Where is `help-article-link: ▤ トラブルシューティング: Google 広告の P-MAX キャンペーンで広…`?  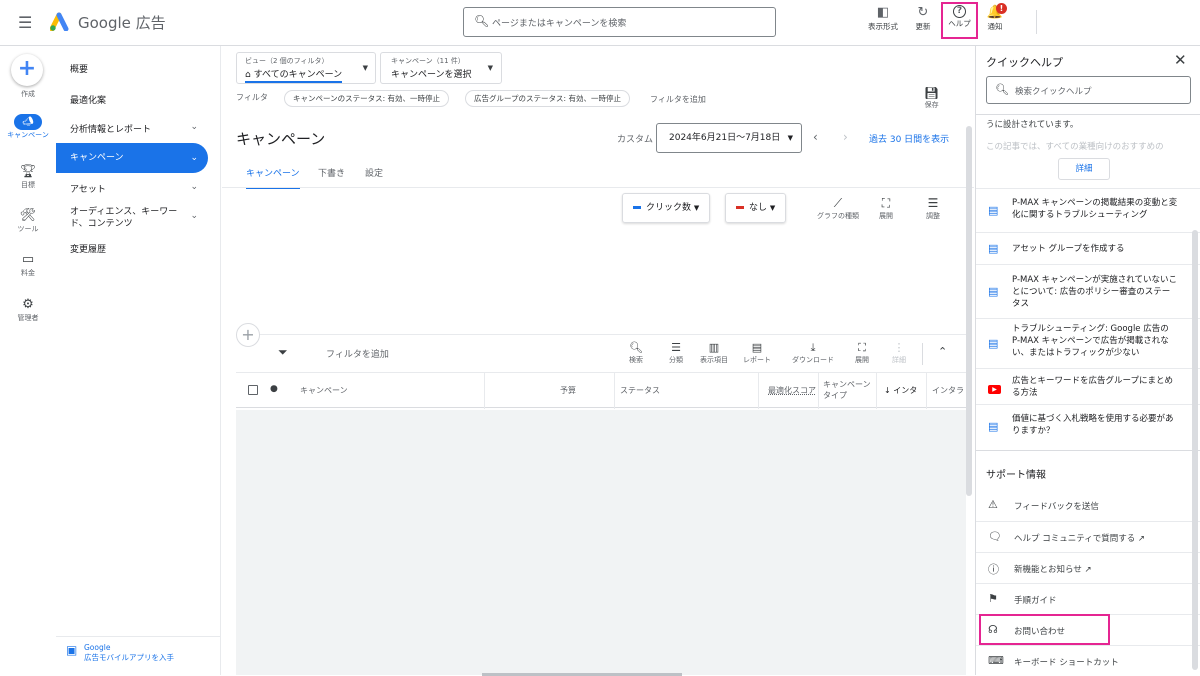 help-article-link: ▤ トラブルシューティング: Google 広告の P-MAX キャンペーンで広… is located at coordinates (1088, 343).